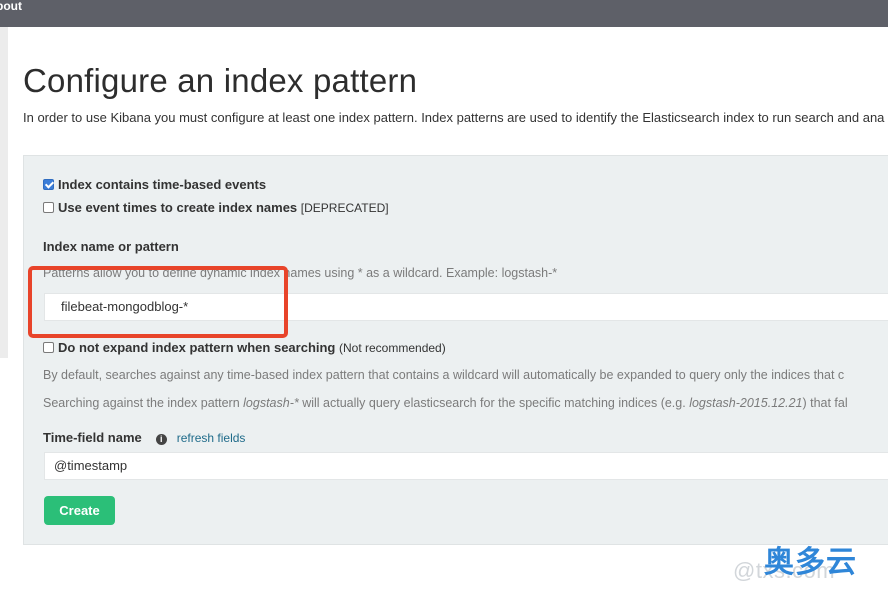 This screenshot has width=888, height=589. I want to click on time-field-select: @timestamp, so click(466, 466).